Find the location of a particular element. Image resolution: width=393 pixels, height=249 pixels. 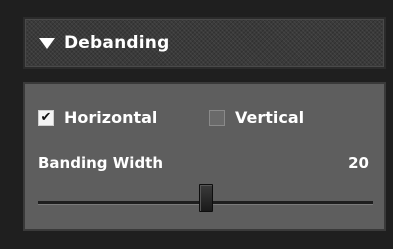

section-title: Debanding is located at coordinates (117, 43).